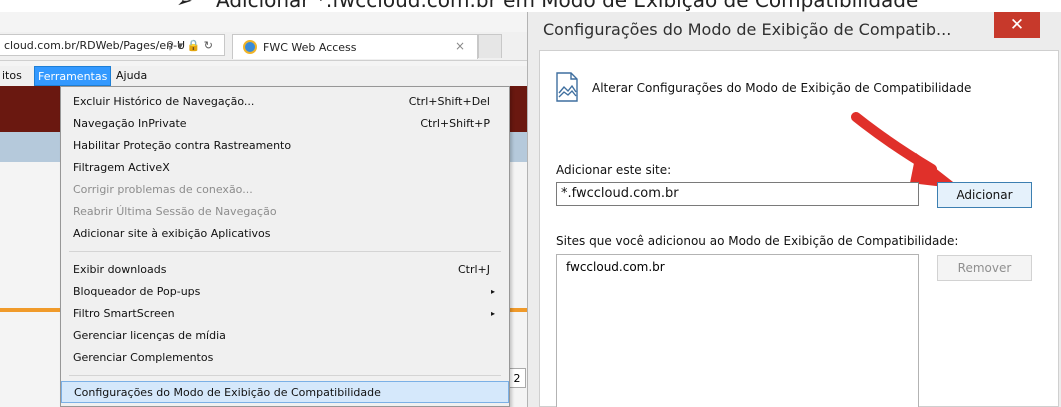  I want to click on compatibility-document-icon, so click(567, 87).